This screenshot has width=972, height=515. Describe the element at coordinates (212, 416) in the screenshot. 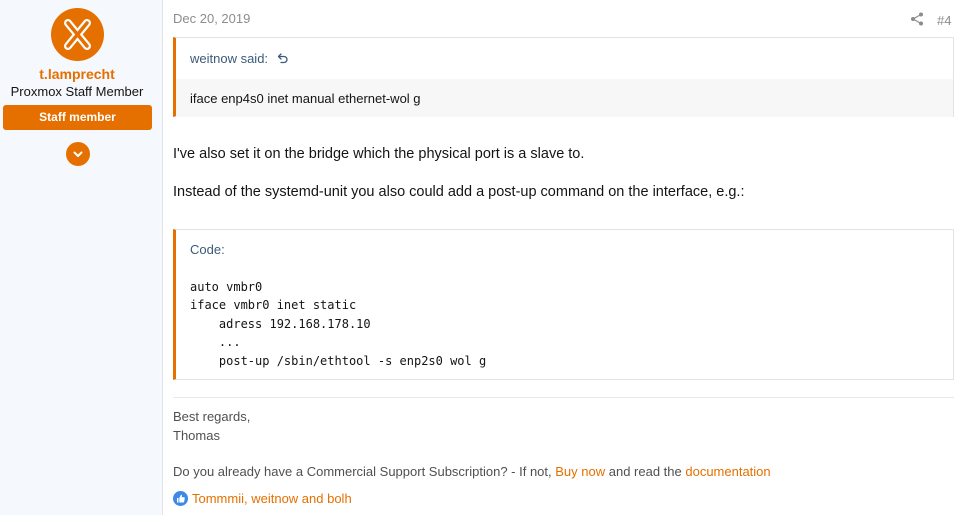

I see `signature-line: Best regards,` at that location.